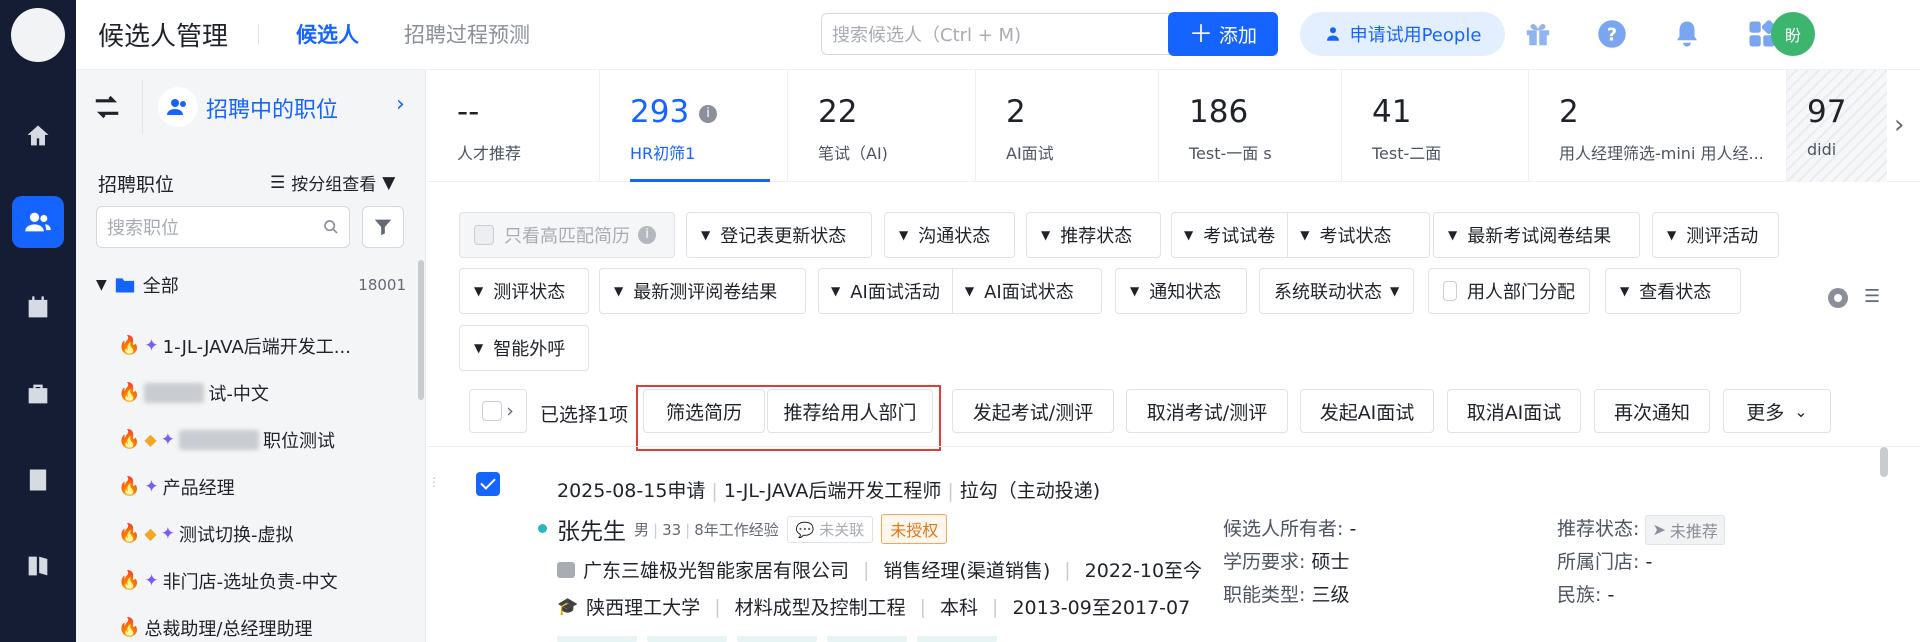  Describe the element at coordinates (1013, 34) in the screenshot. I see `candidate-search-input: 搜索候选人（Ctrl + M)` at that location.